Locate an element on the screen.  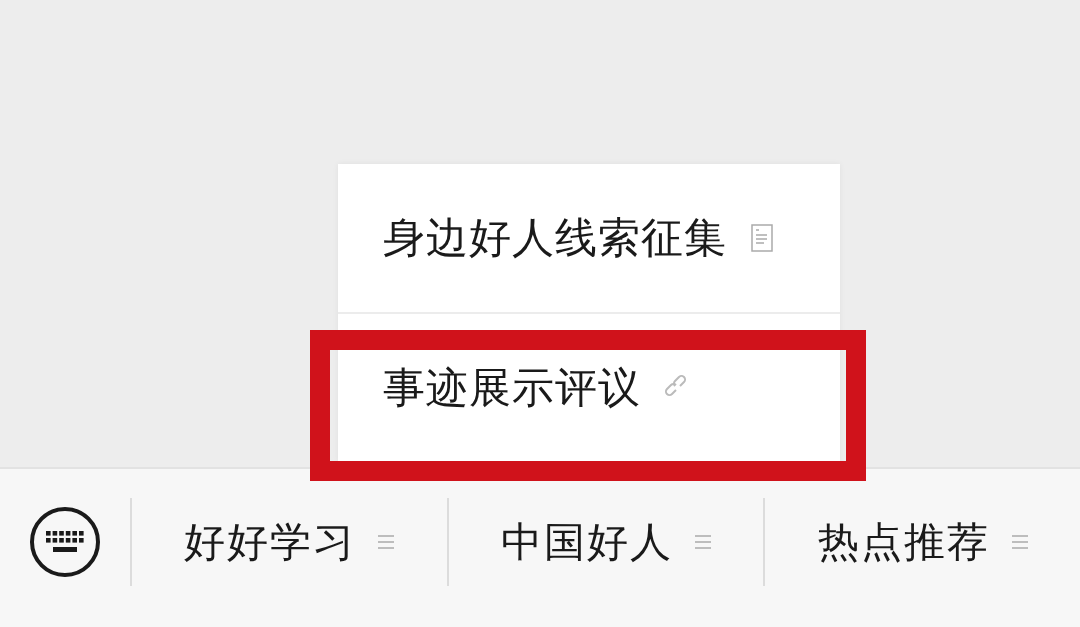
menu-bar-item: 热点推荐 is located at coordinates (921, 542).